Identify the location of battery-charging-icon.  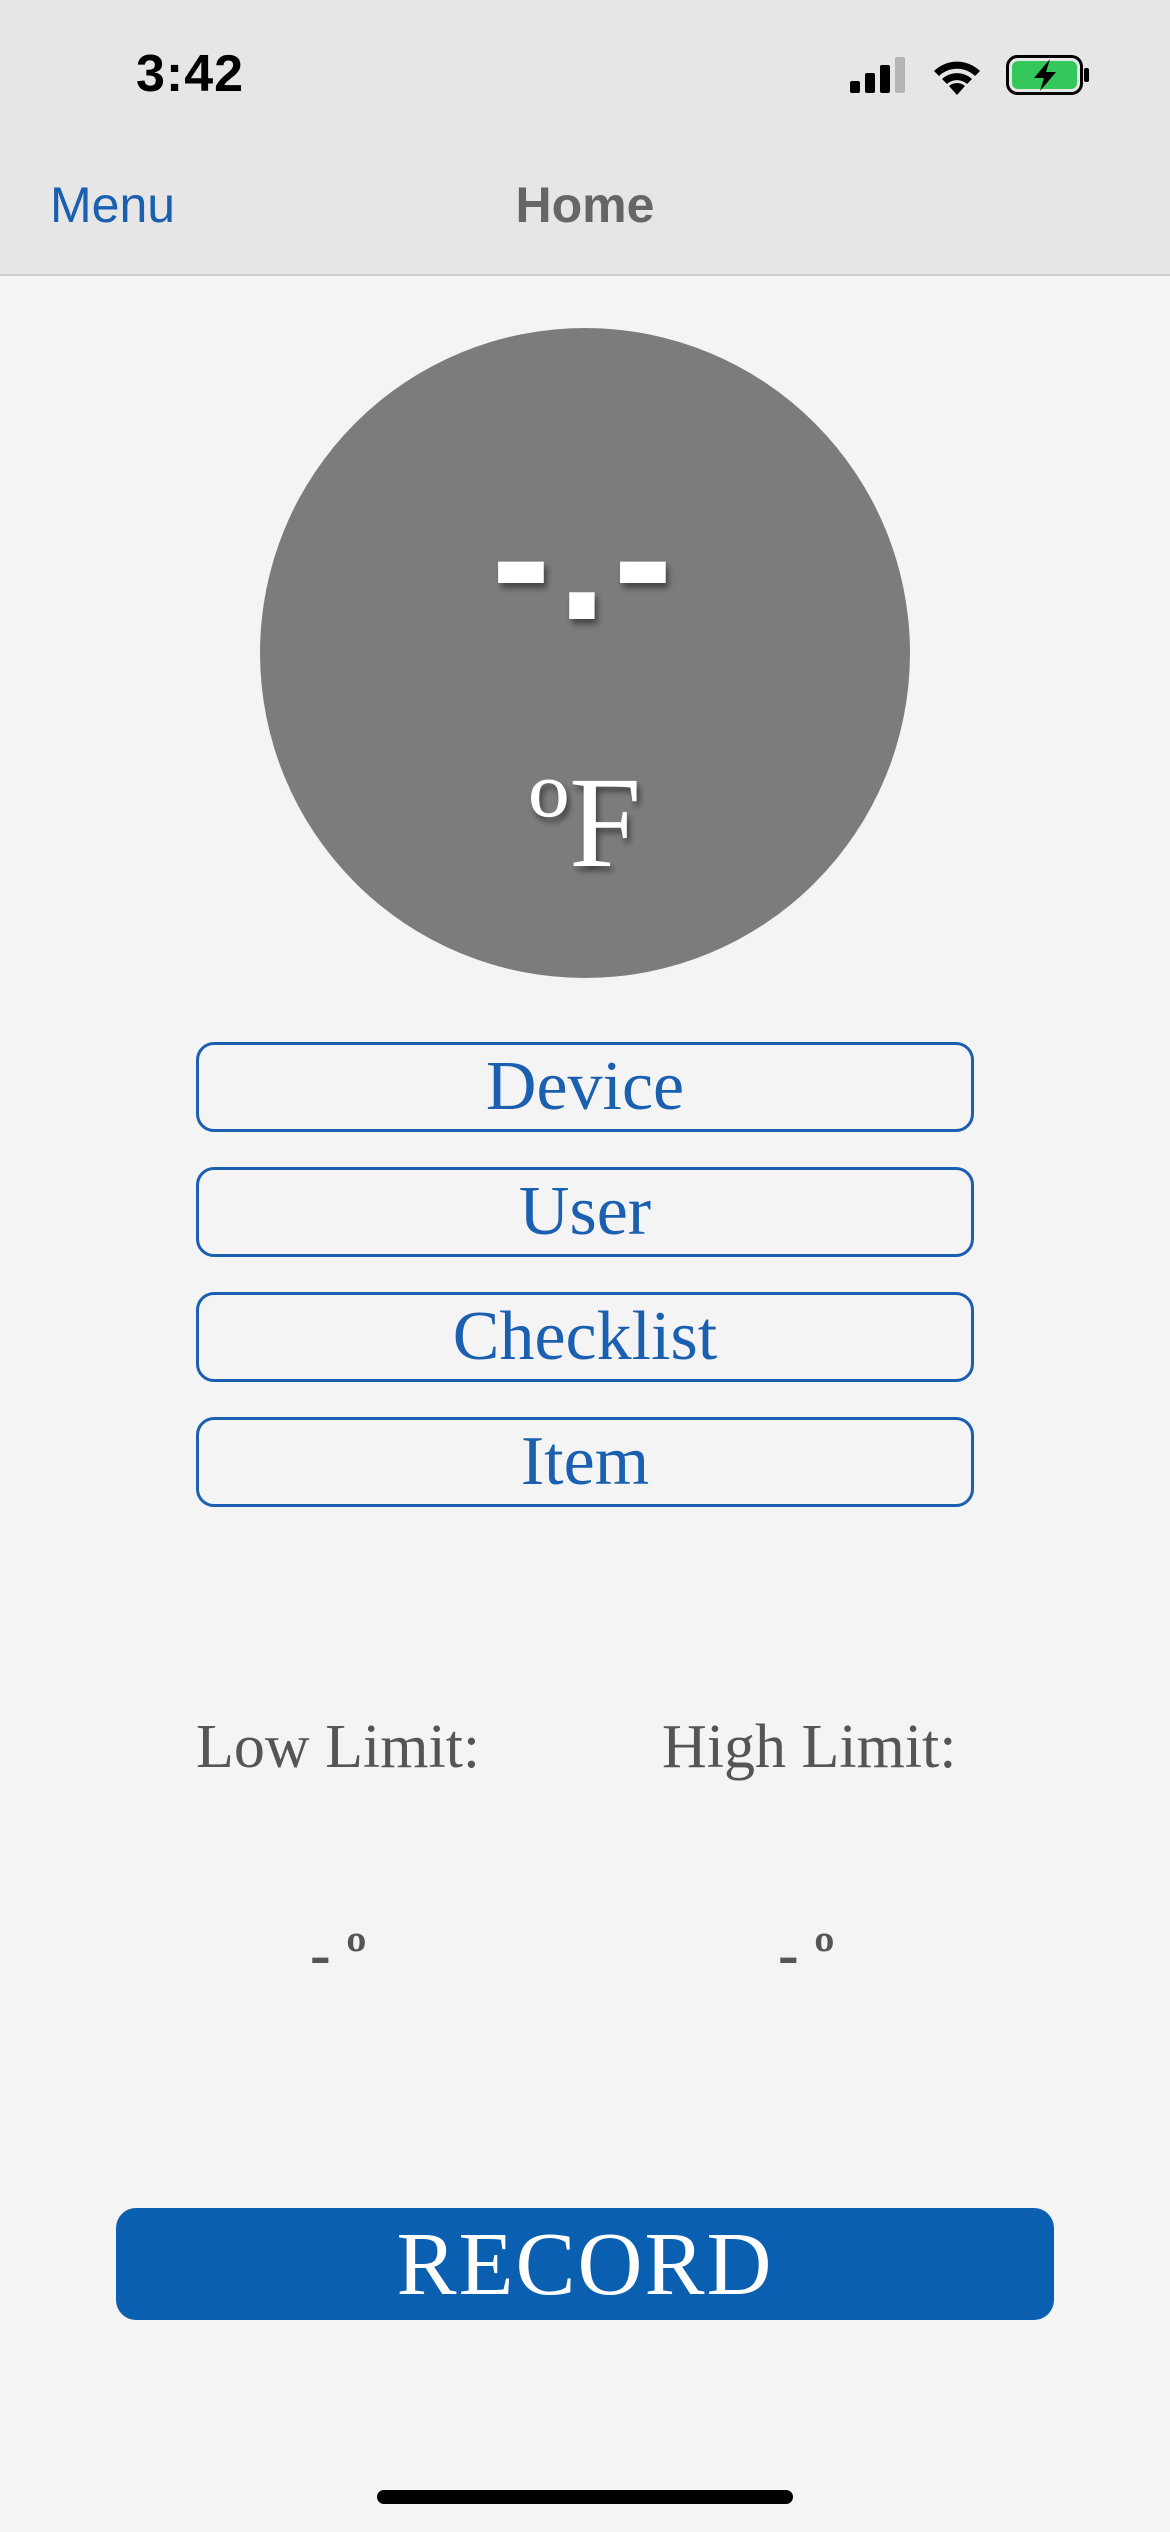
(1047, 75).